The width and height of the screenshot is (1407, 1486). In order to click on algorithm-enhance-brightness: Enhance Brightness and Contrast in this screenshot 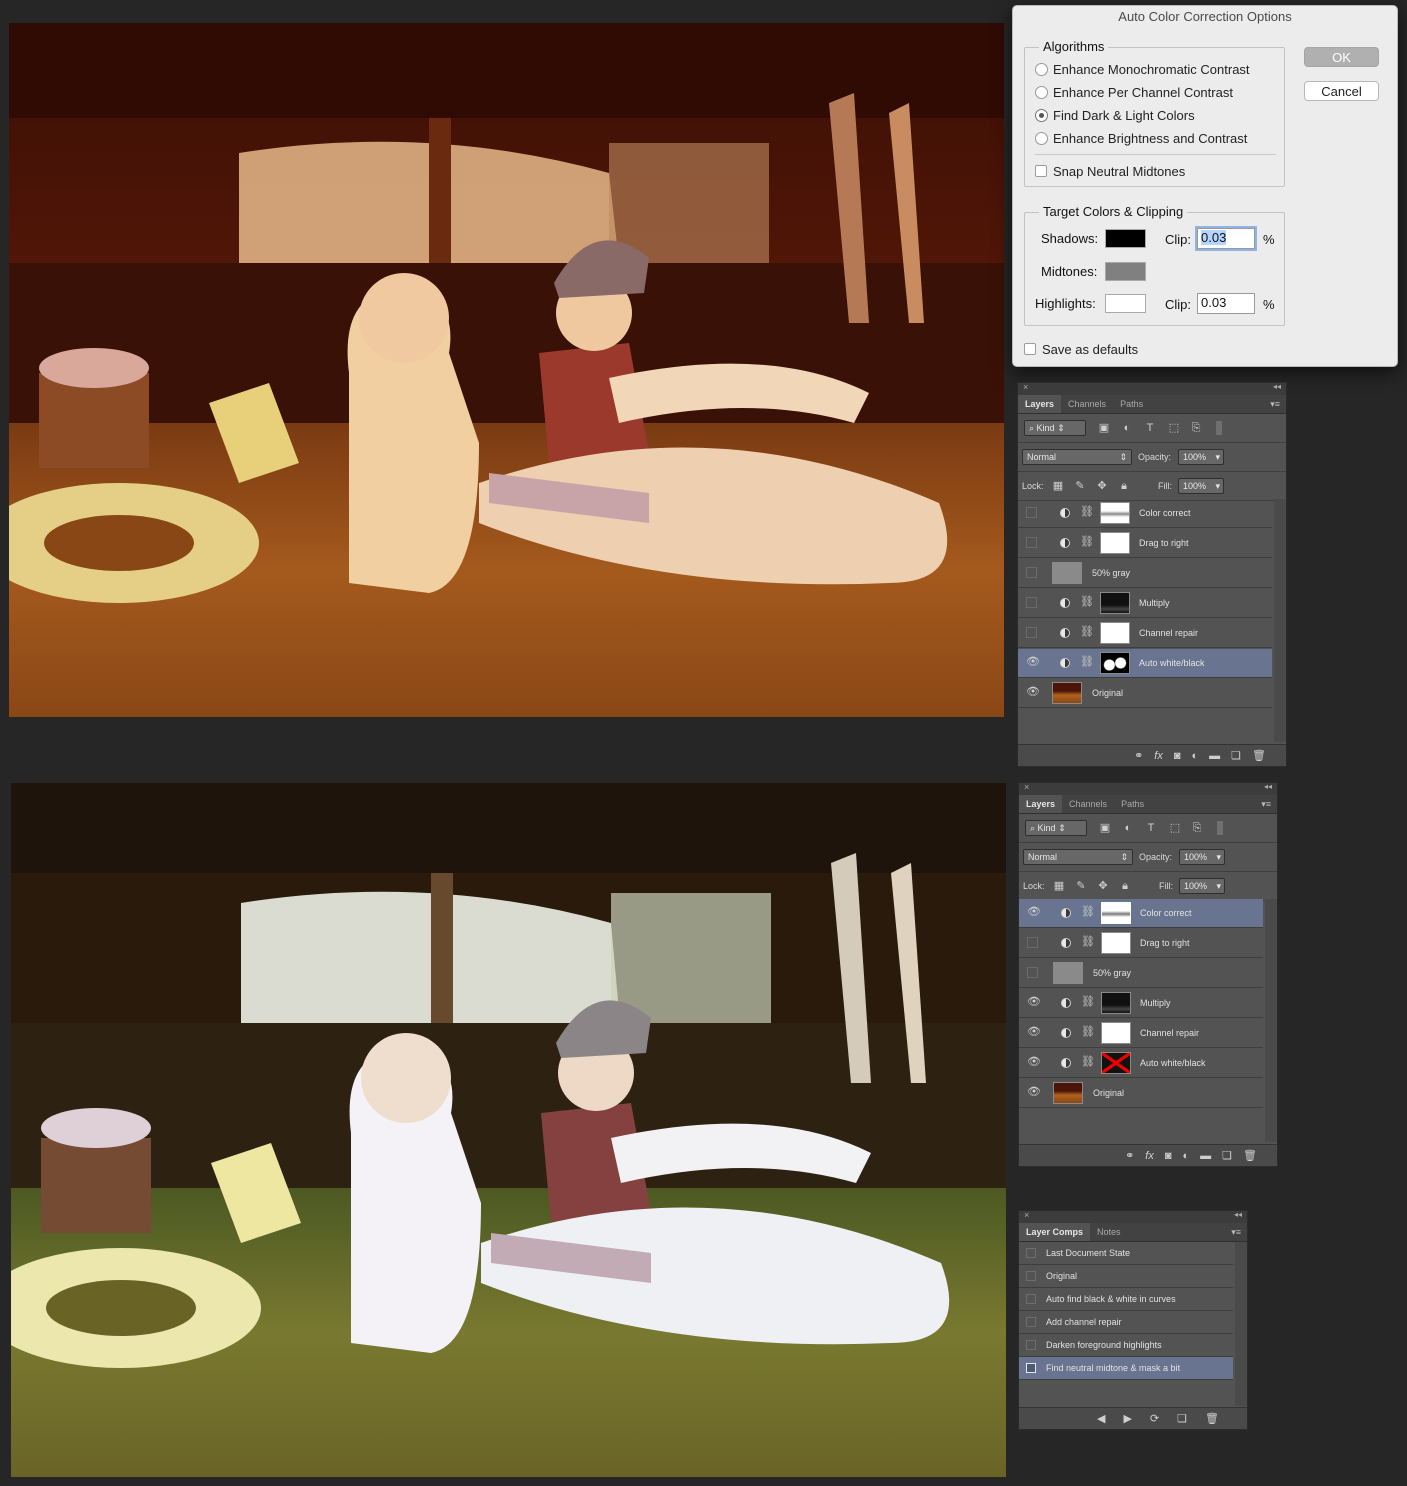, I will do `click(1141, 138)`.